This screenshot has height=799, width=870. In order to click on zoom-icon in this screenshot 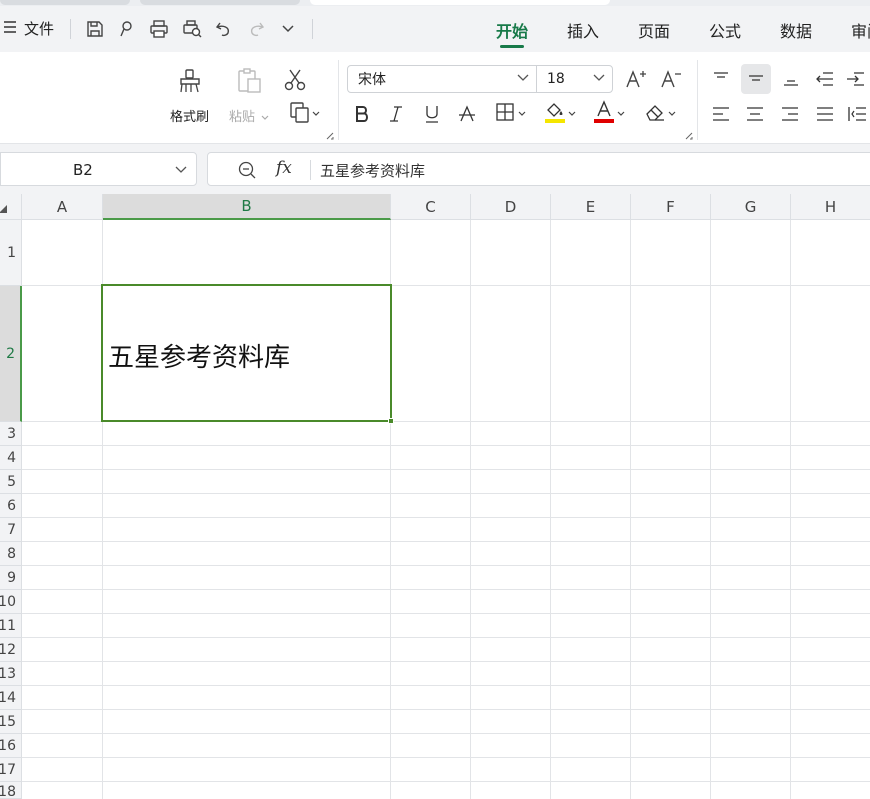, I will do `click(247, 170)`.